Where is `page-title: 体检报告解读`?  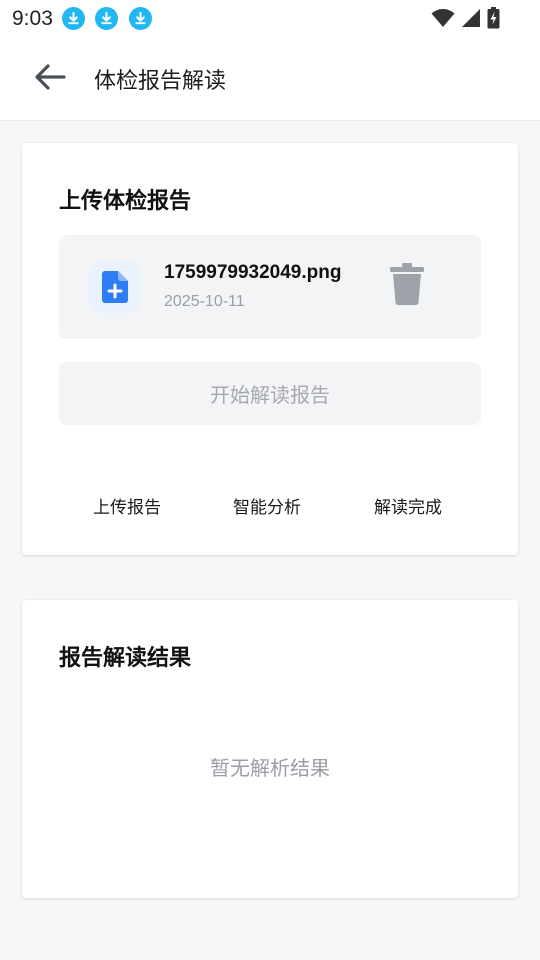 page-title: 体检报告解读 is located at coordinates (160, 81).